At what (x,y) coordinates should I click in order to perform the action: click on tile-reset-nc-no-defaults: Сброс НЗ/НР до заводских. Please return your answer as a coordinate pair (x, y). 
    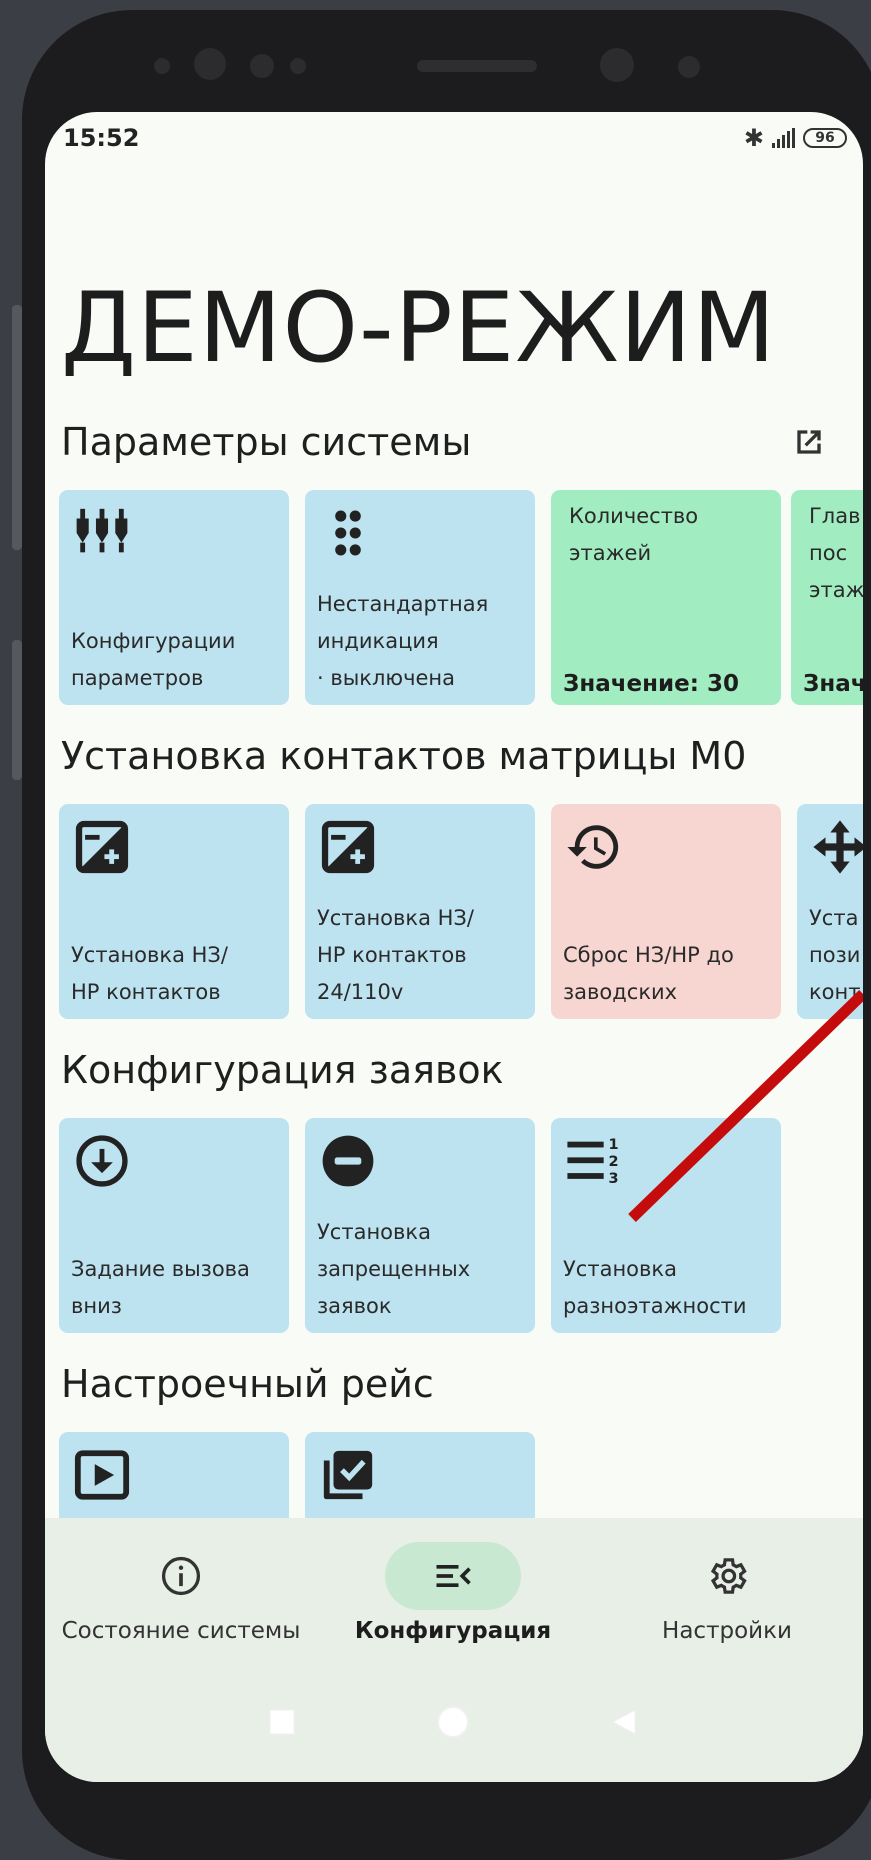
    Looking at the image, I should click on (666, 911).